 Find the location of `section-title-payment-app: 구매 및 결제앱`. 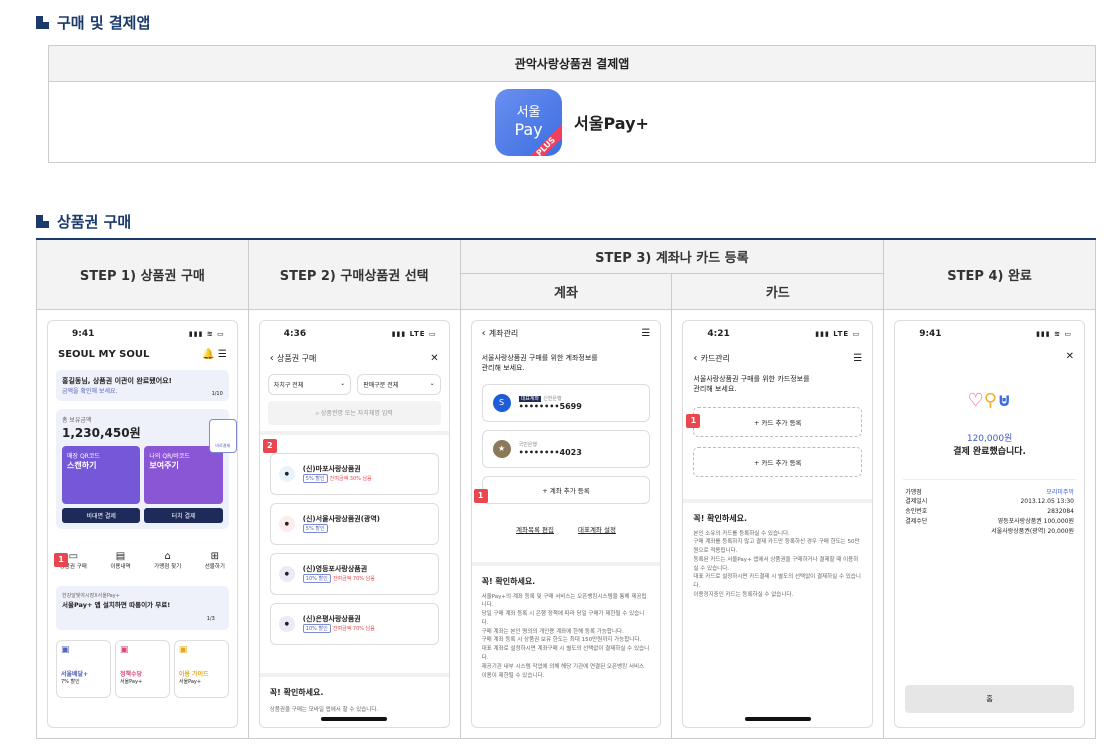

section-title-payment-app: 구매 및 결제앱 is located at coordinates (93, 22).